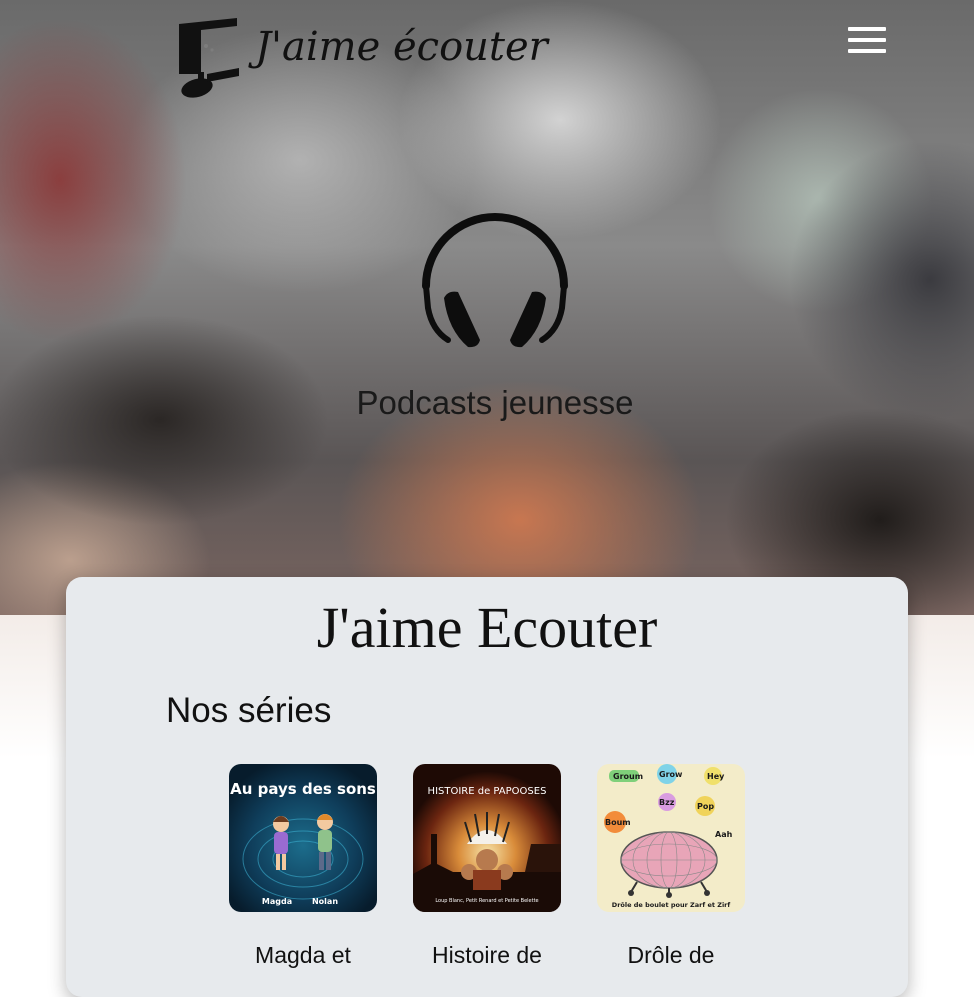 The width and height of the screenshot is (974, 997). Describe the element at coordinates (303, 789) in the screenshot. I see `cover-title-text: Au pays des sons` at that location.